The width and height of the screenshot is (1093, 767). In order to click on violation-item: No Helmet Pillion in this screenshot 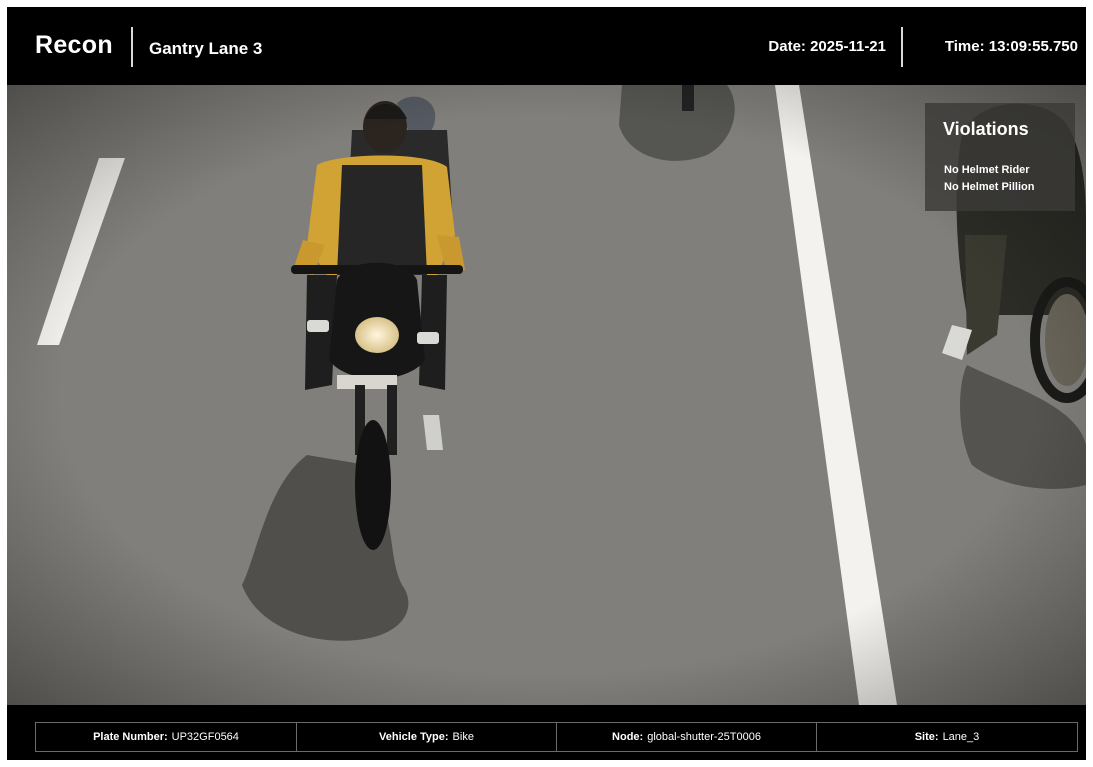, I will do `click(989, 187)`.